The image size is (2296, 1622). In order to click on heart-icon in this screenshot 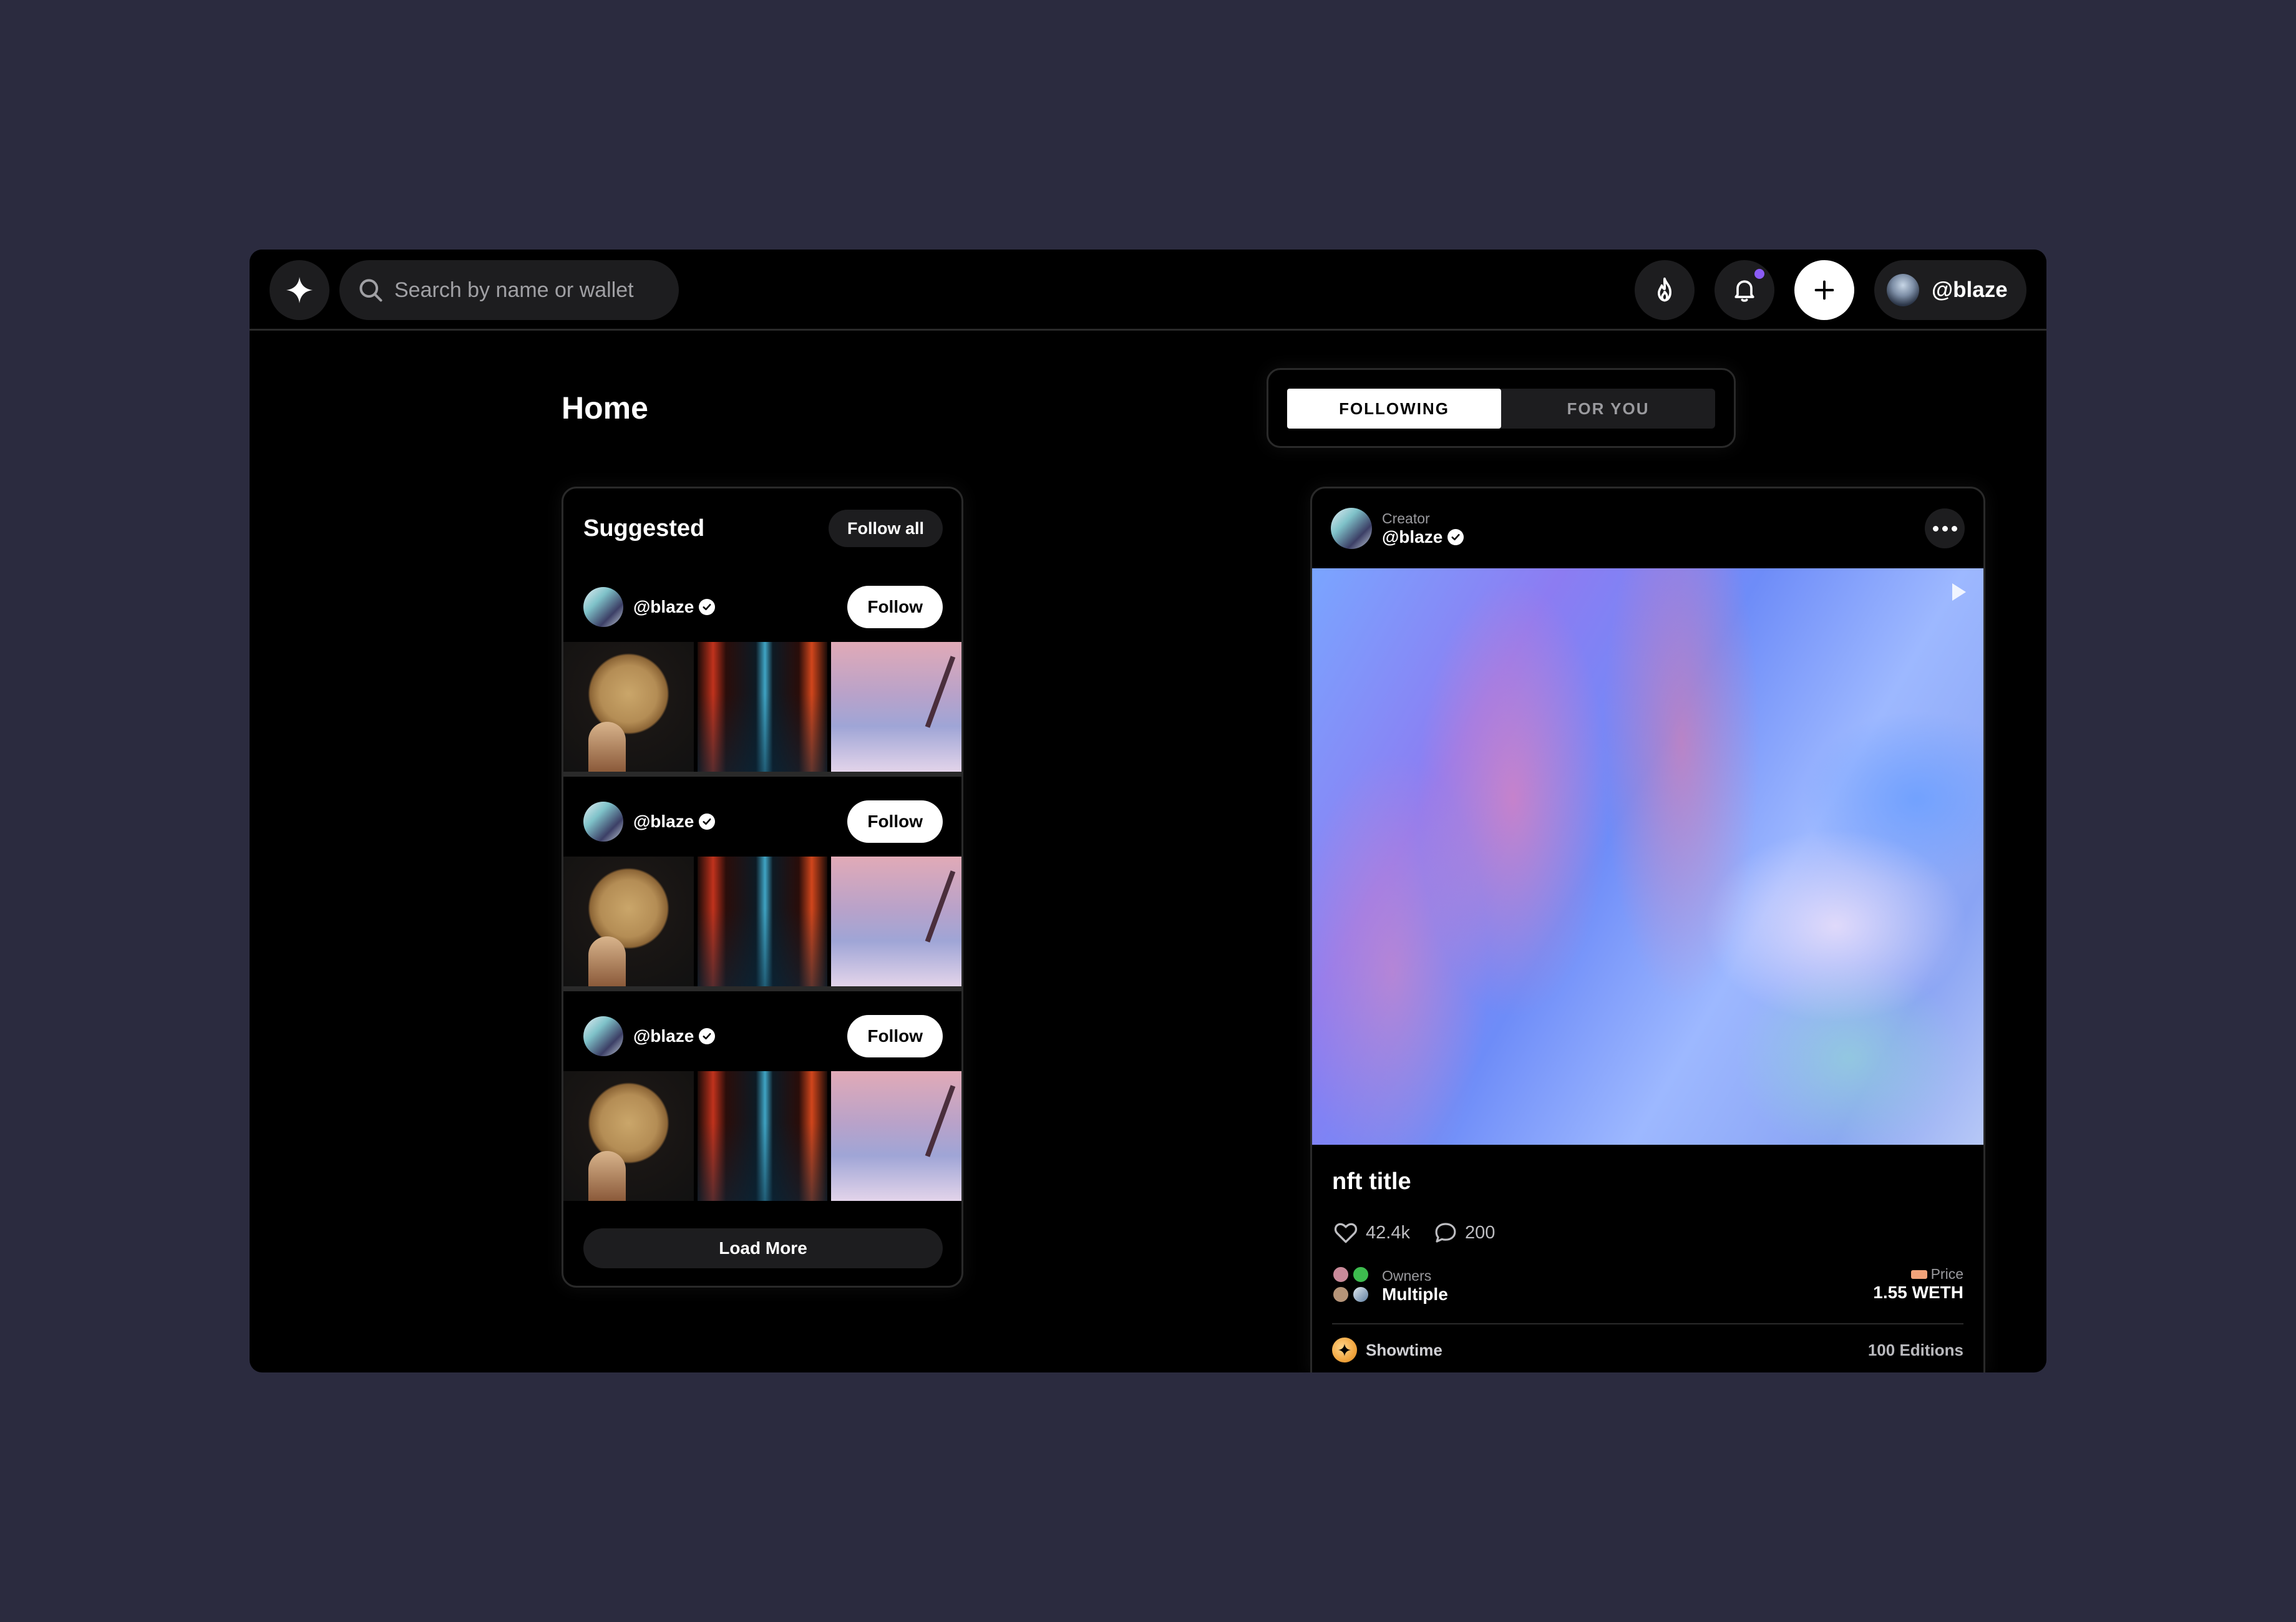, I will do `click(1346, 1233)`.